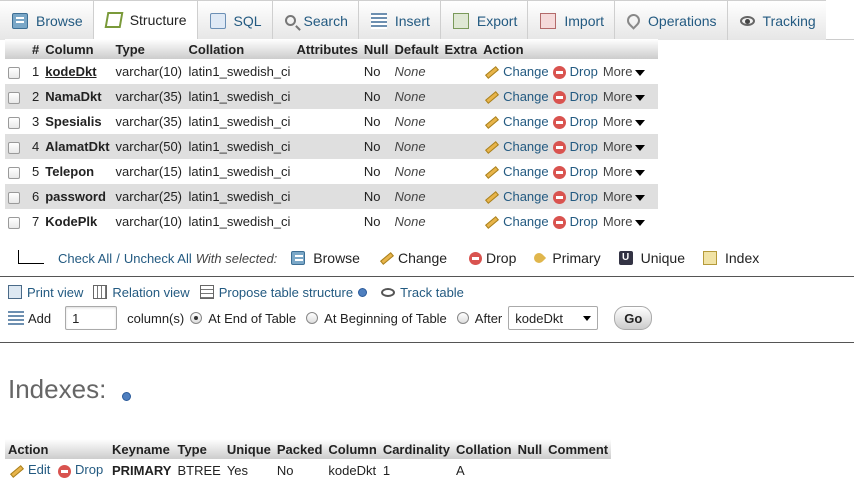  What do you see at coordinates (497, 20) in the screenshot?
I see `tab-label: Export` at bounding box center [497, 20].